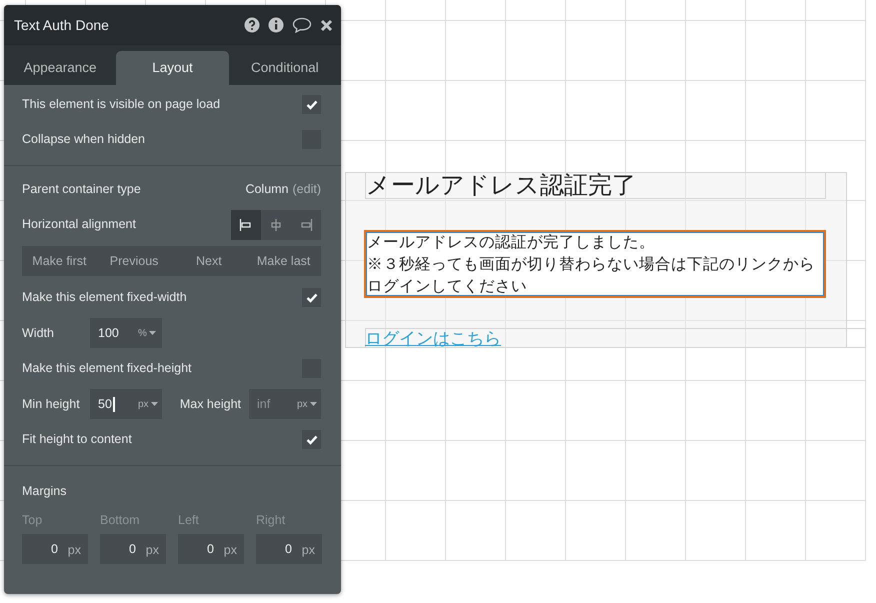  Describe the element at coordinates (209, 261) in the screenshot. I see `order-button: Next` at that location.